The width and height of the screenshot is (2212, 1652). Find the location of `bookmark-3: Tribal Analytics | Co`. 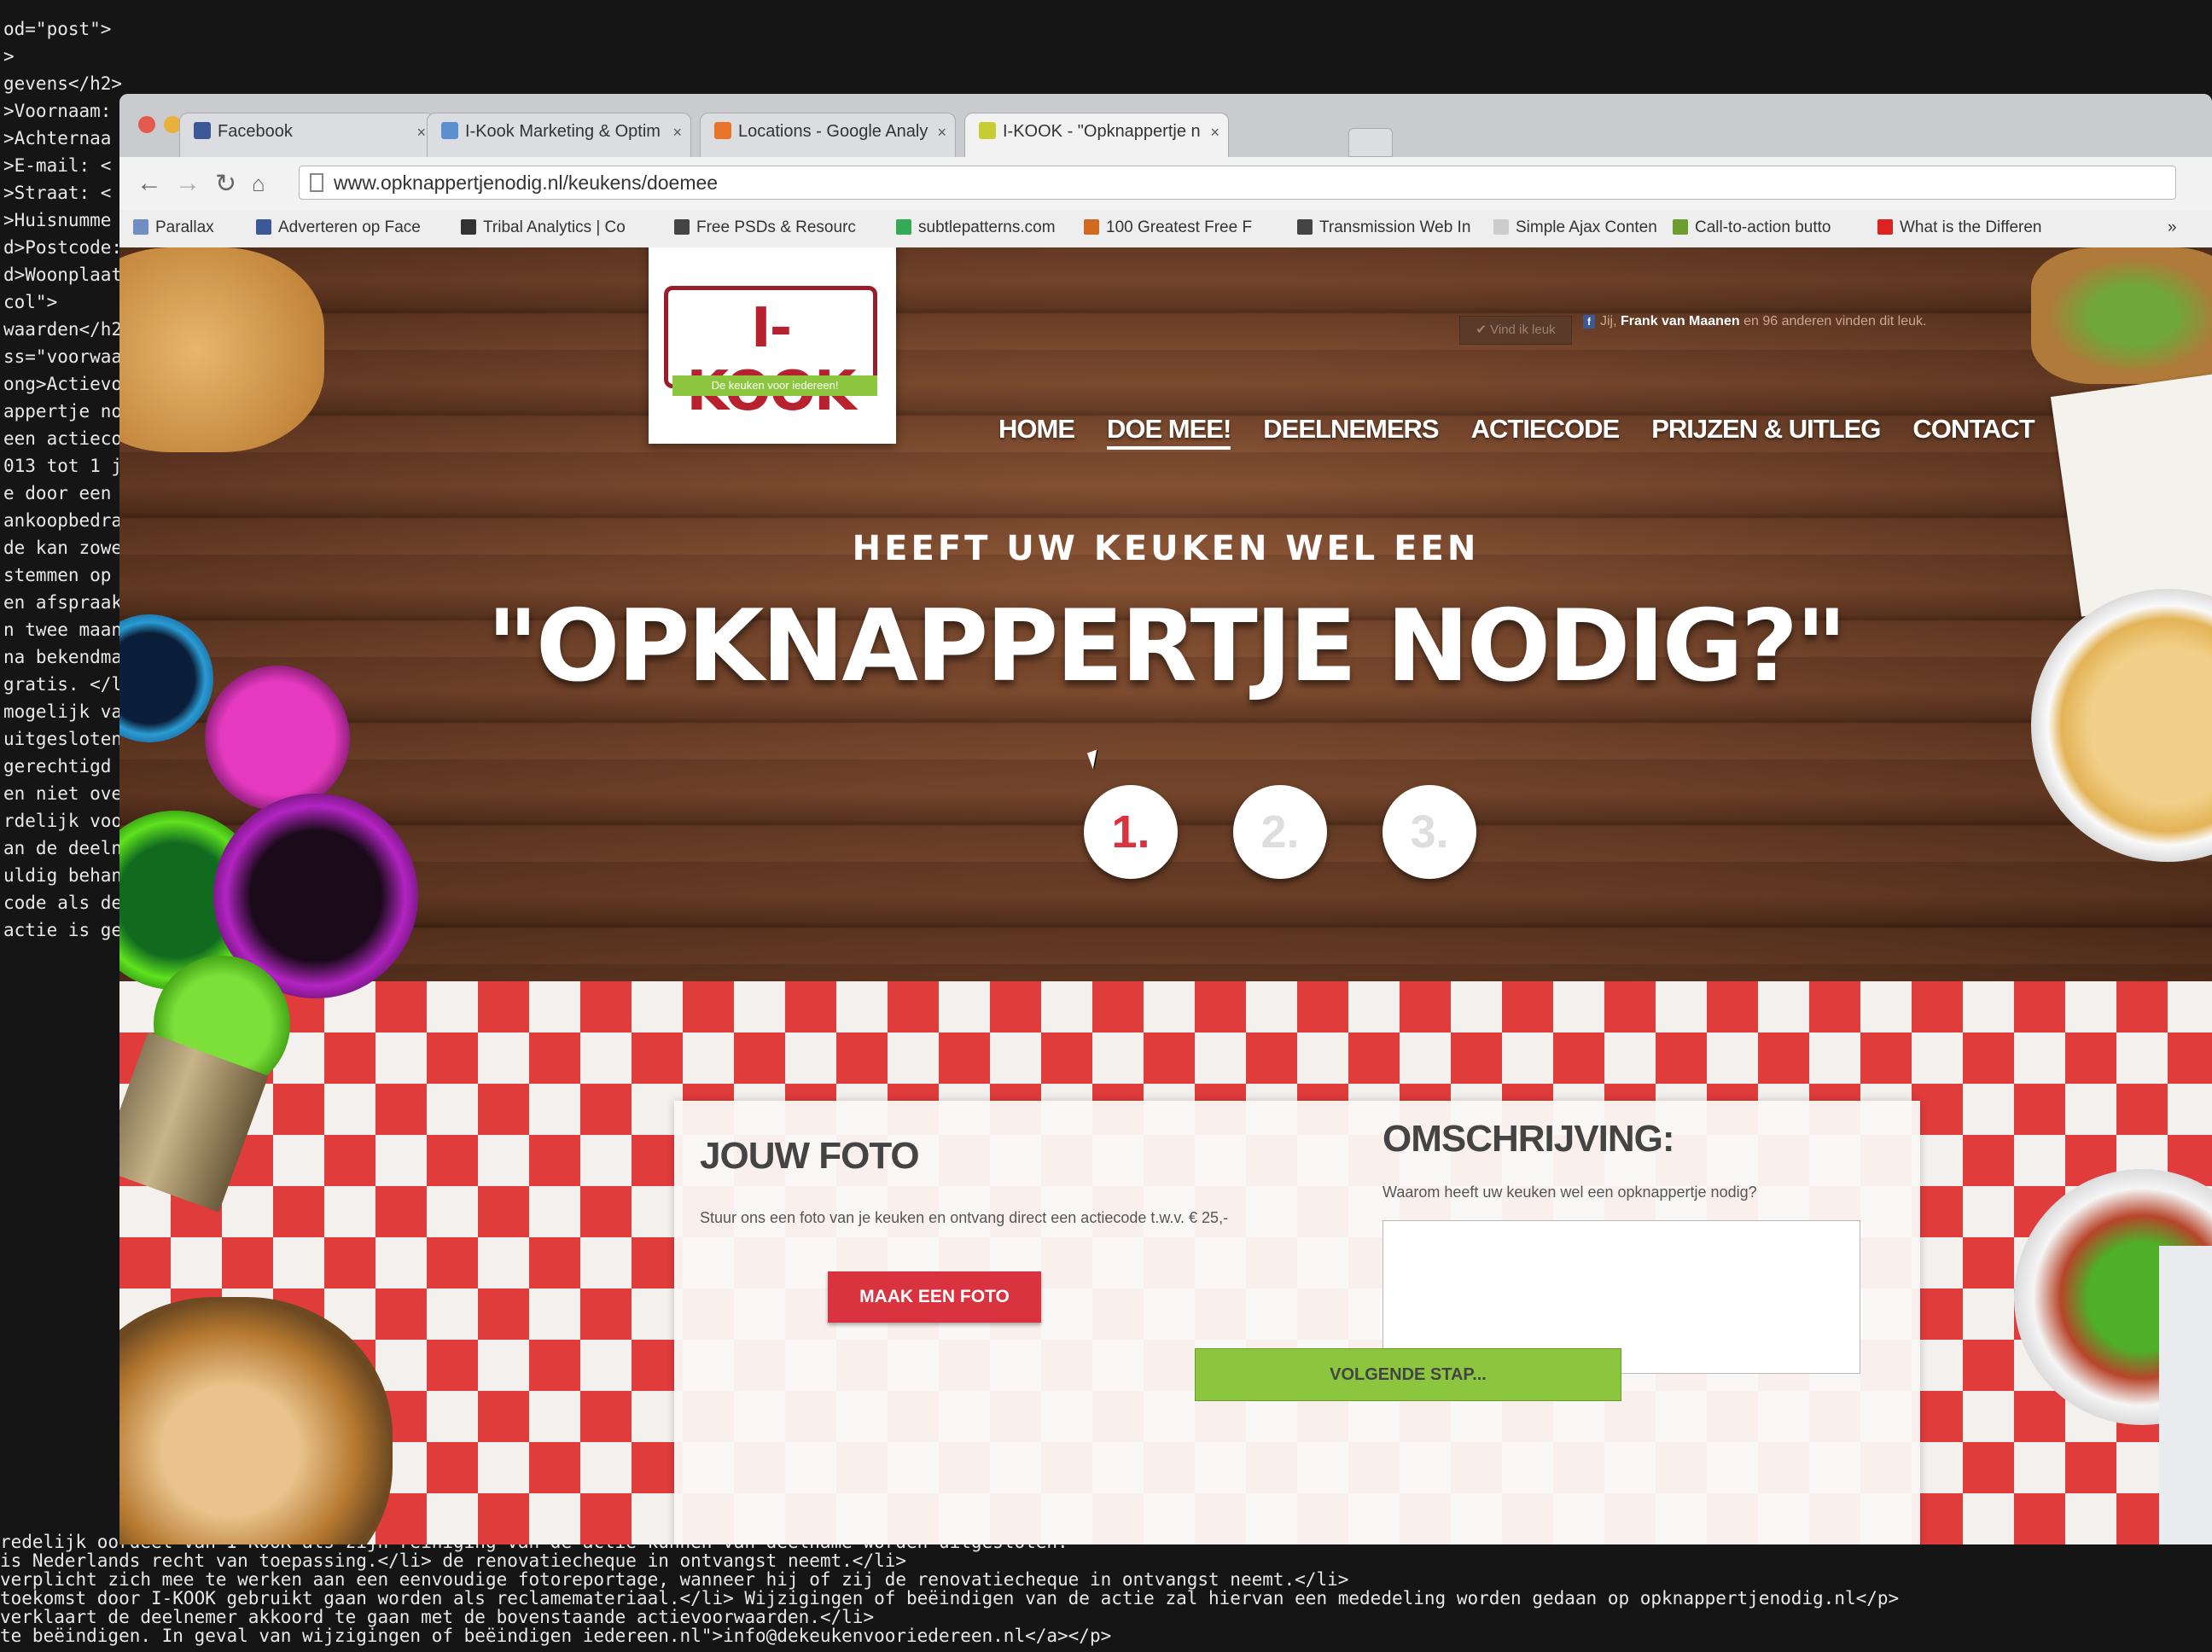

bookmark-3: Tribal Analytics | Co is located at coordinates (543, 227).